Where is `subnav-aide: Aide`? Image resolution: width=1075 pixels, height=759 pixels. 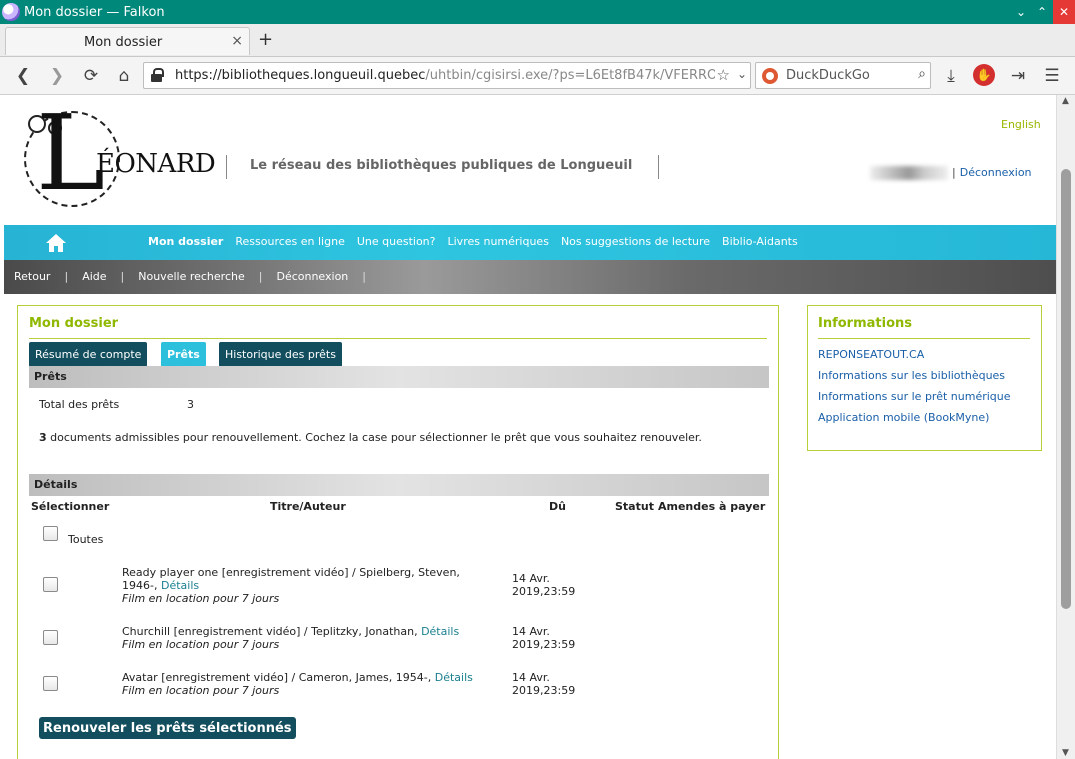
subnav-aide: Aide is located at coordinates (101, 276).